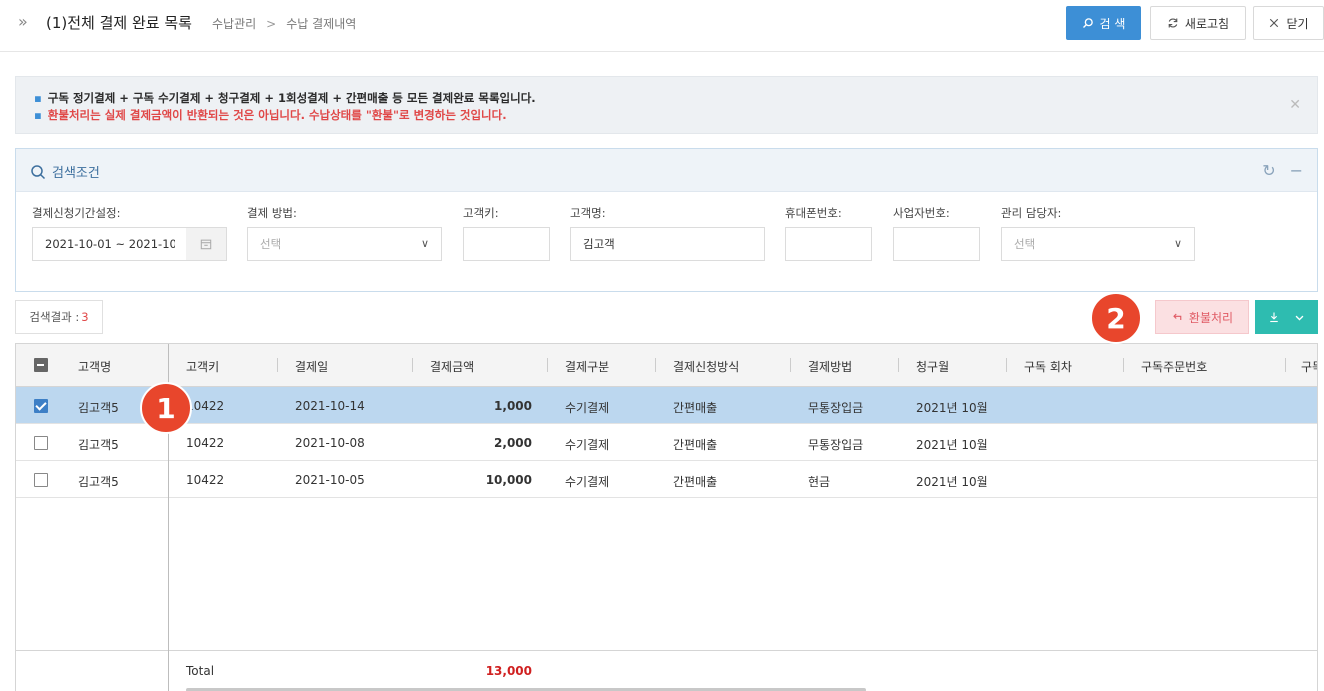  Describe the element at coordinates (1309, 366) in the screenshot. I see `column-header: 구독` at that location.